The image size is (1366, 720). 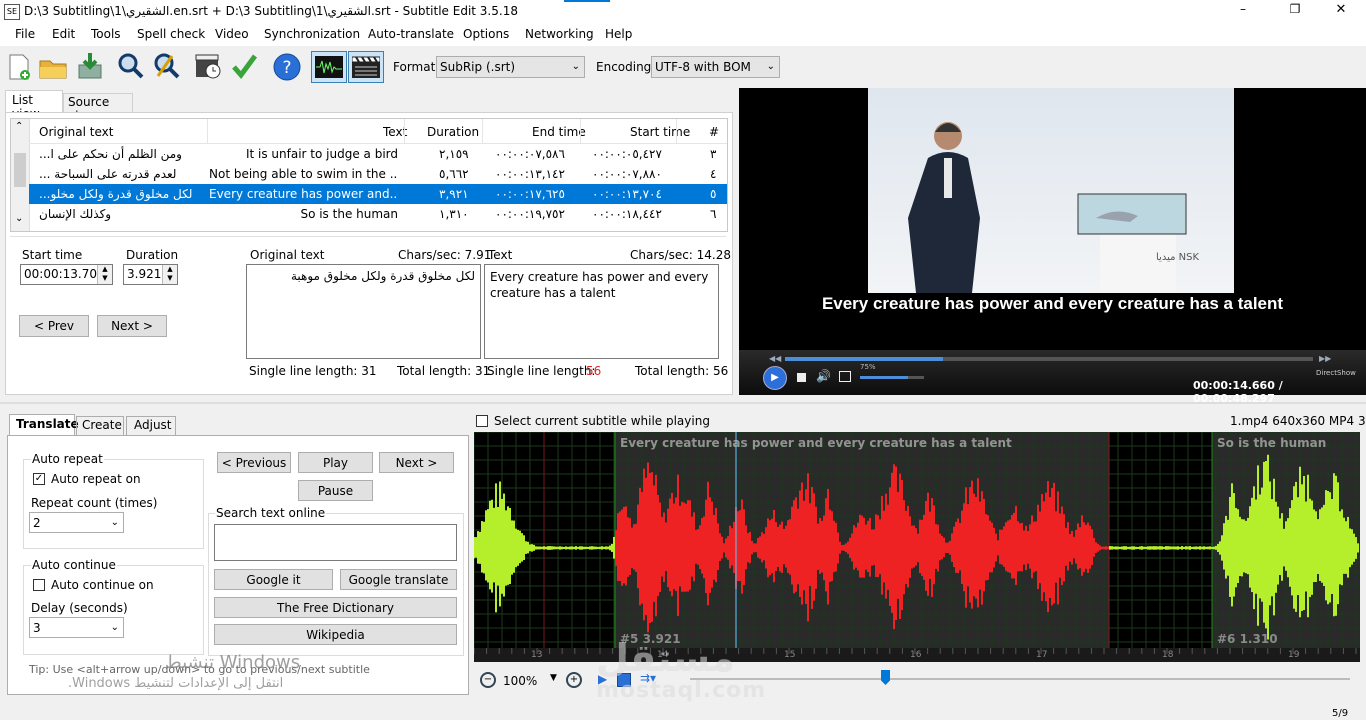 What do you see at coordinates (152, 255) in the screenshot?
I see `duration-label: Duration` at bounding box center [152, 255].